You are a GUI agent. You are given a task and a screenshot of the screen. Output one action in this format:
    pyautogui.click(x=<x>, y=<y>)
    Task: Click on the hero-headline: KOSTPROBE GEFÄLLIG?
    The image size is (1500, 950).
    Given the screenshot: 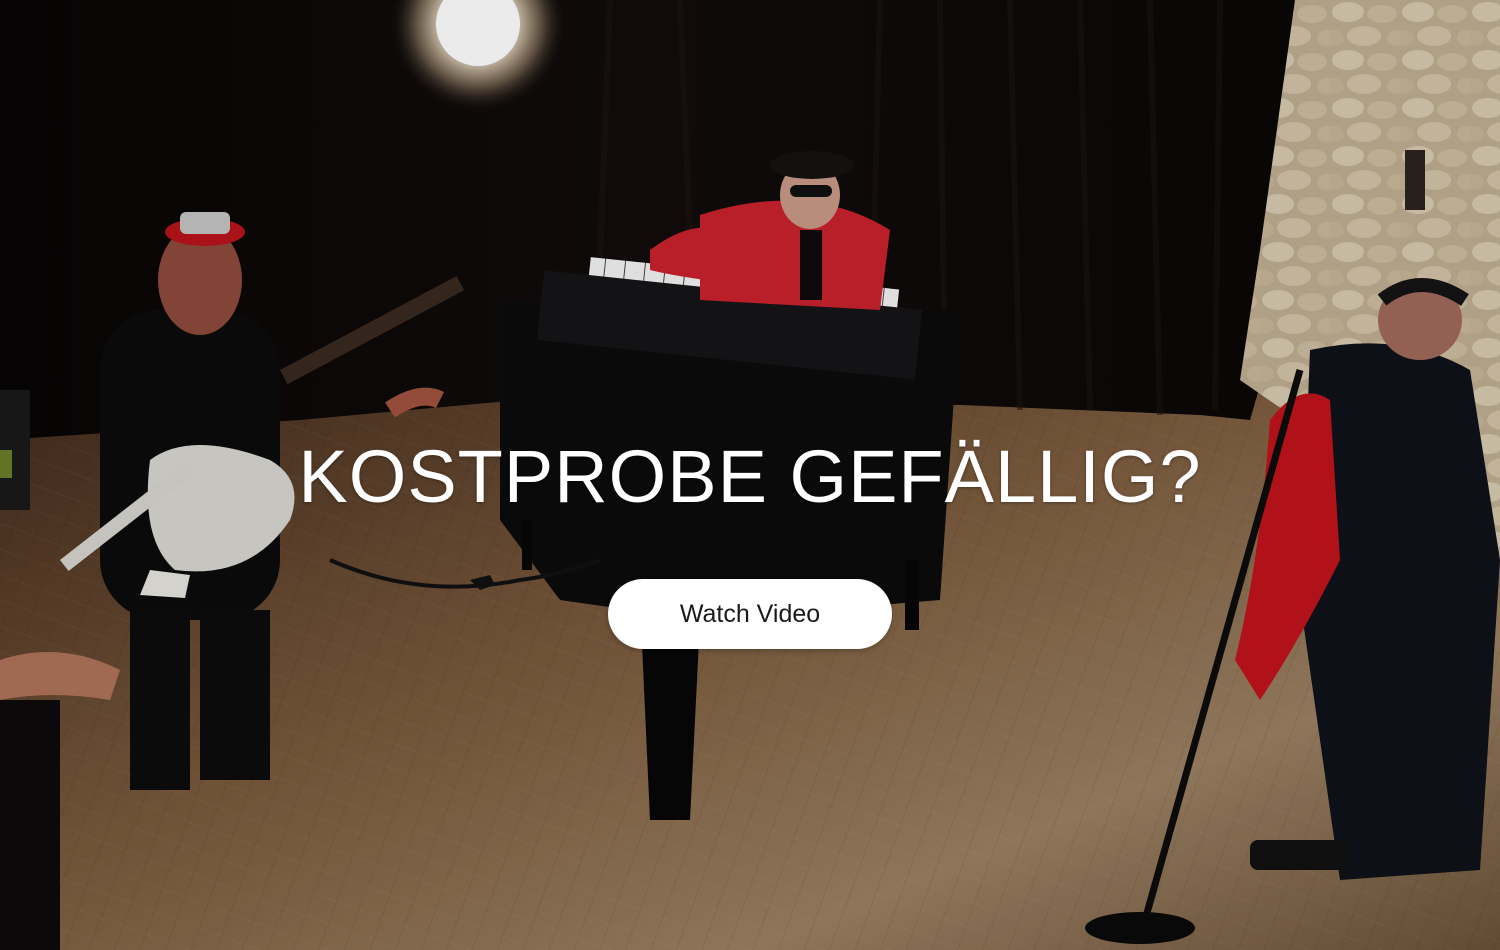 What is the action you would take?
    pyautogui.click(x=750, y=476)
    